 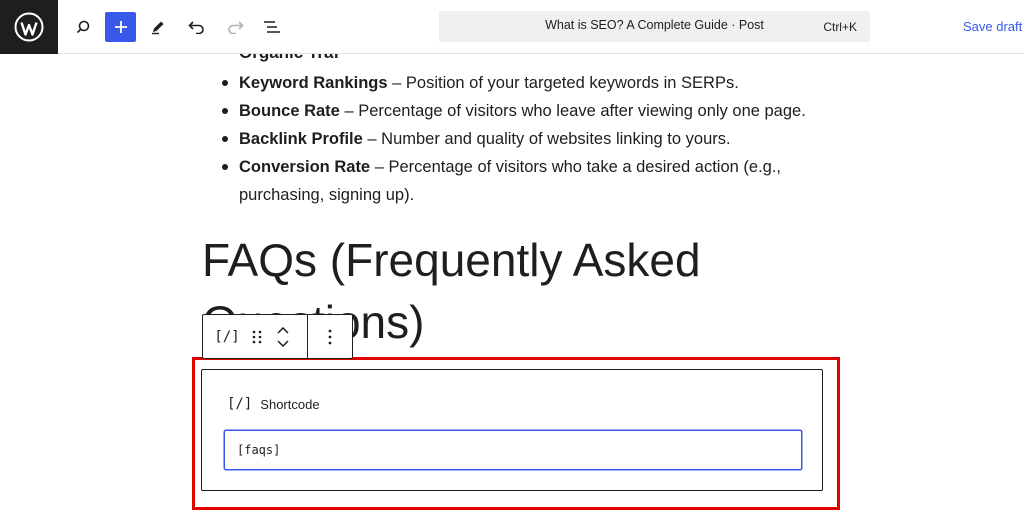 What do you see at coordinates (840, 27) in the screenshot?
I see `command-shortcut: Ctrl+K` at bounding box center [840, 27].